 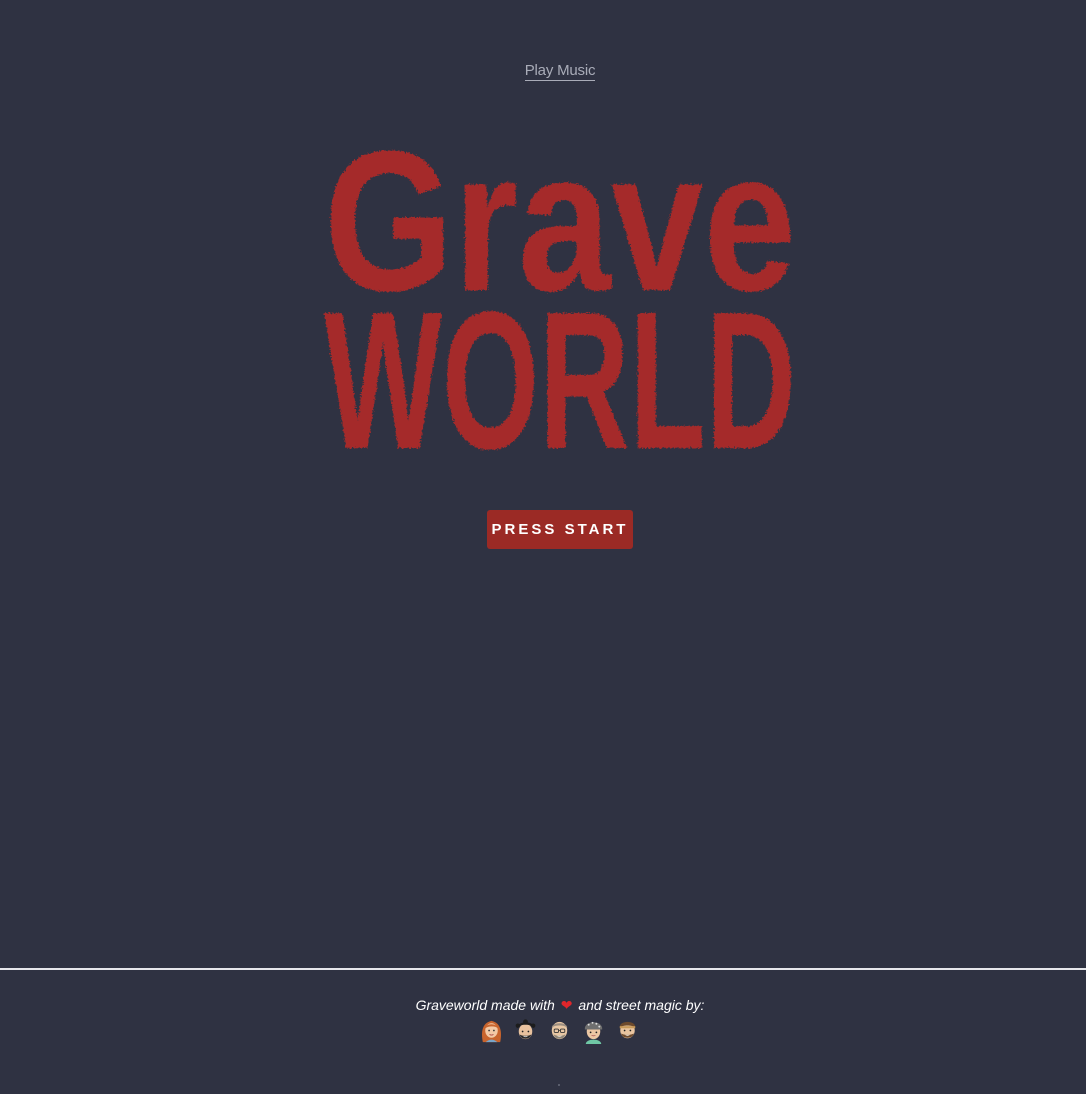 What do you see at coordinates (485, 1005) in the screenshot?
I see `credits-text-before: Graveworld made with` at bounding box center [485, 1005].